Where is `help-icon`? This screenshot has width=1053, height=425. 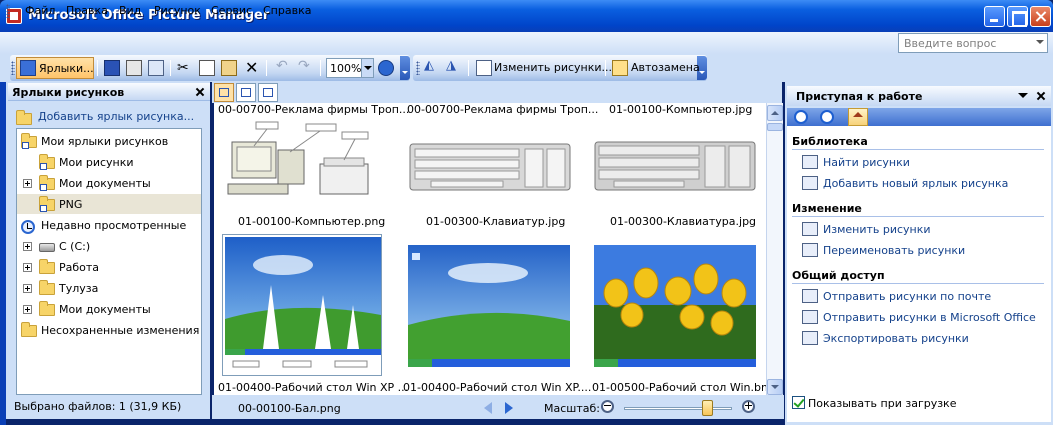 help-icon is located at coordinates (386, 68).